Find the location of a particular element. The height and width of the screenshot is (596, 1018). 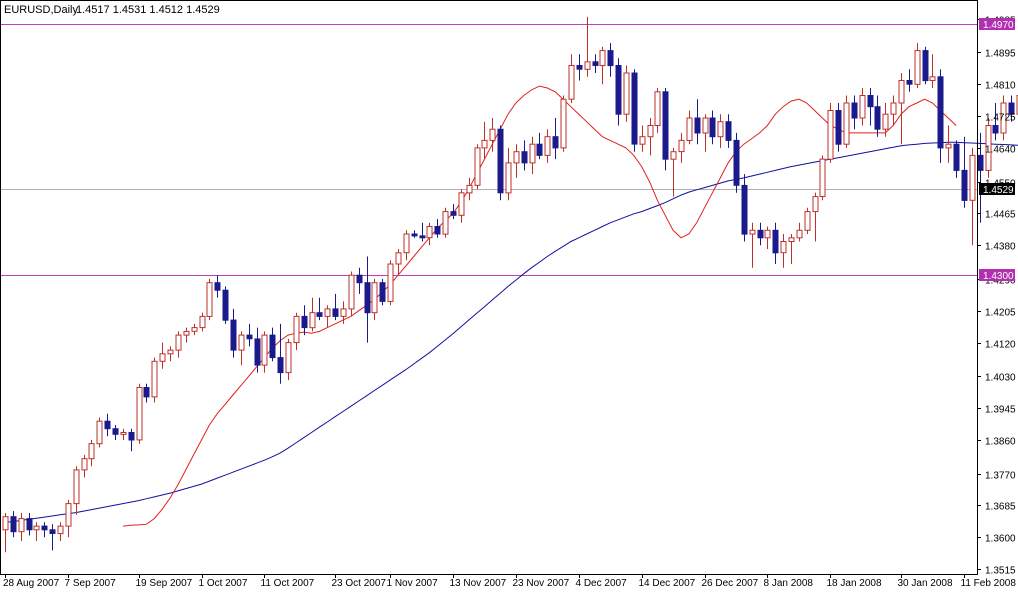

level-label: 1.4300 is located at coordinates (998, 276).